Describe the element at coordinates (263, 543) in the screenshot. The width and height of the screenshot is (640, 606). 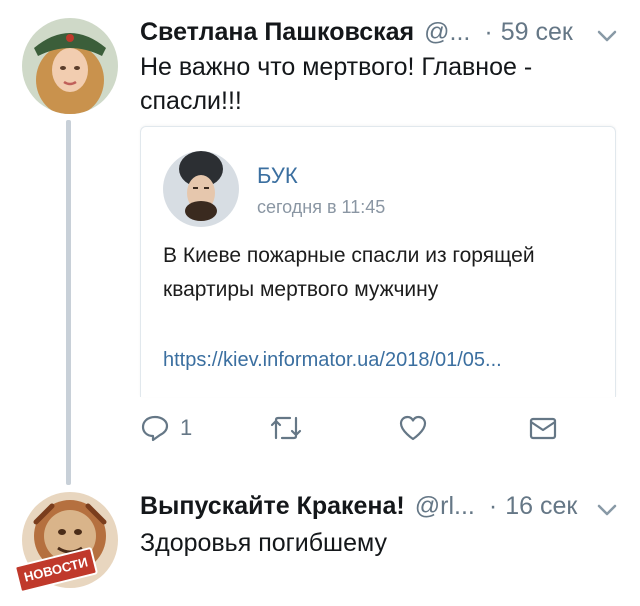
I see `tweet-text: Здоровья погибшему` at that location.